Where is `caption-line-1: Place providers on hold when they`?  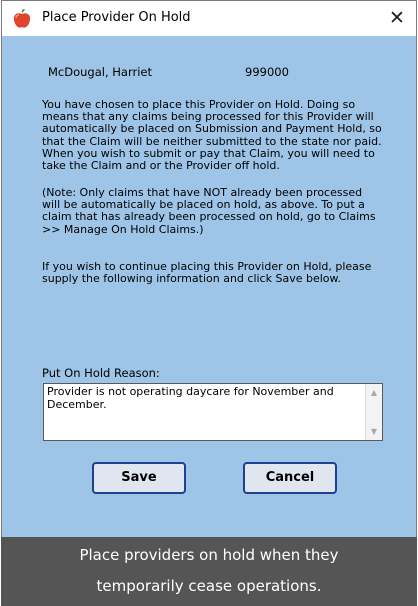 caption-line-1: Place providers on hold when they is located at coordinates (209, 555).